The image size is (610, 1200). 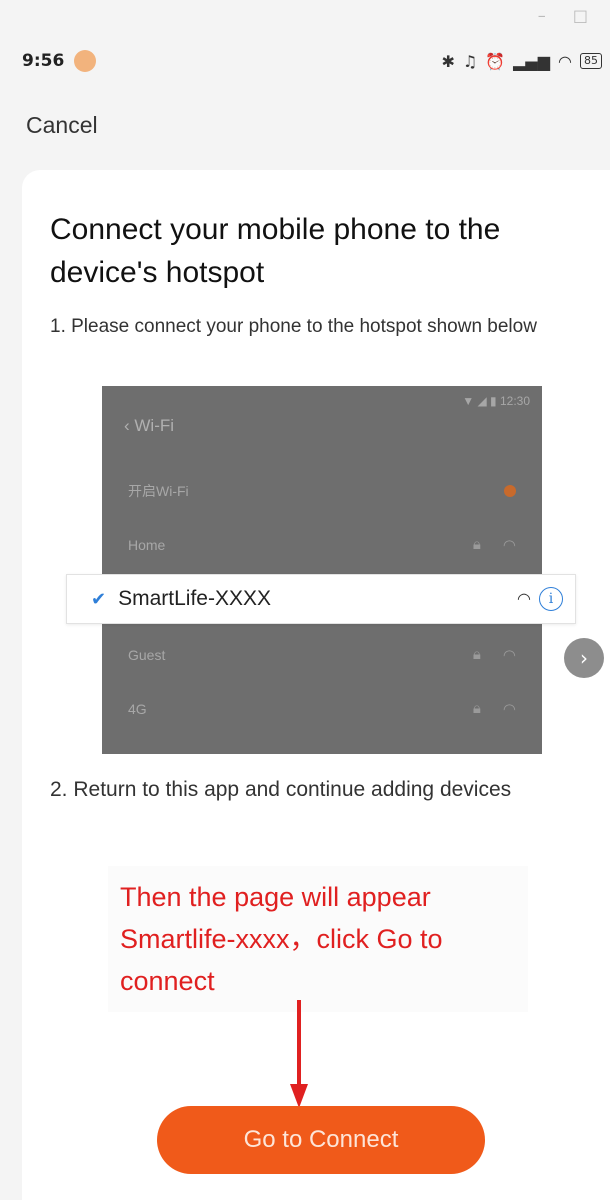 I want to click on go-to-connect-button: Go to Connect, so click(x=321, y=1140).